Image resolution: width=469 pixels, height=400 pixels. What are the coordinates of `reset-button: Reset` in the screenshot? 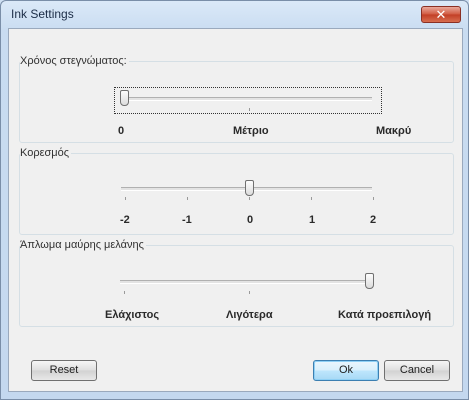 It's located at (64, 370).